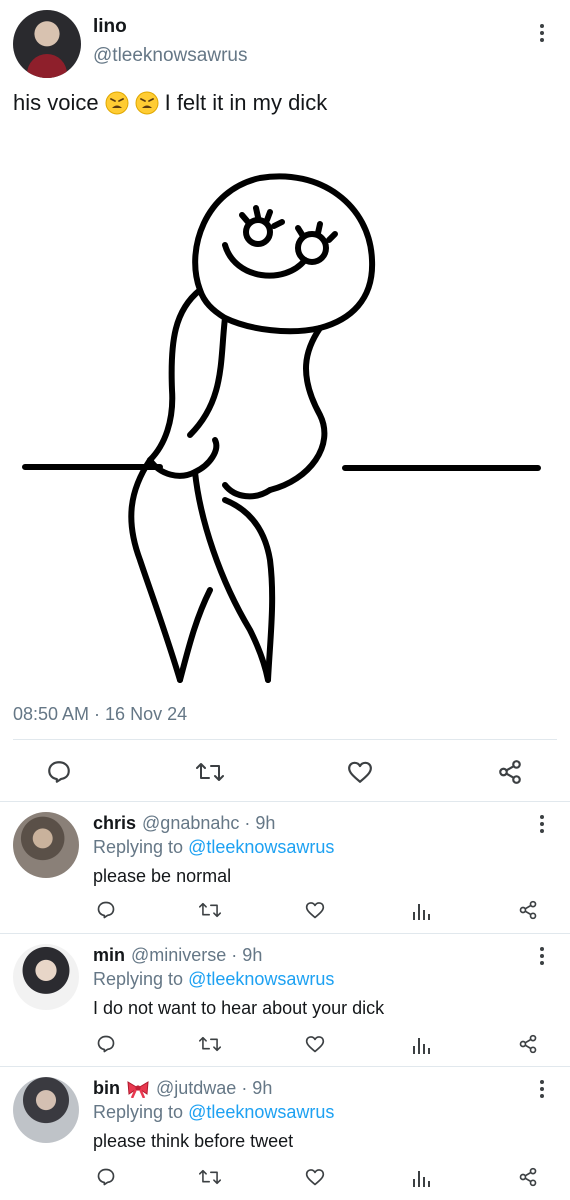  I want to click on tweet-text: his voice I felt it in my dick, so click(170, 103).